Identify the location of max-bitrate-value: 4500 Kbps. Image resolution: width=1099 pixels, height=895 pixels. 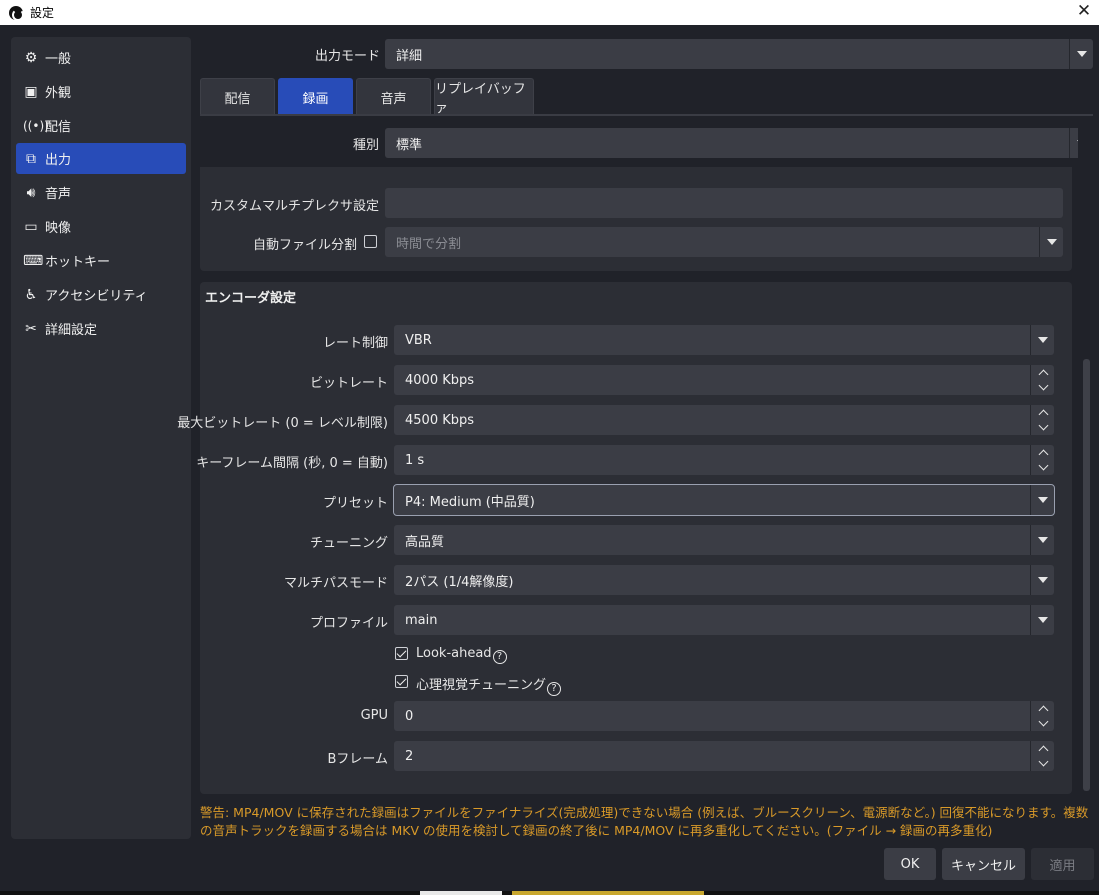
(440, 420).